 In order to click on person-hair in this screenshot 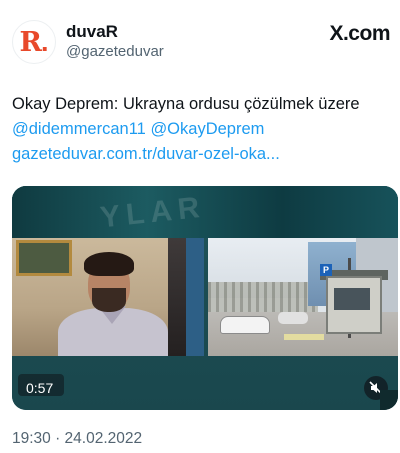, I will do `click(109, 264)`.